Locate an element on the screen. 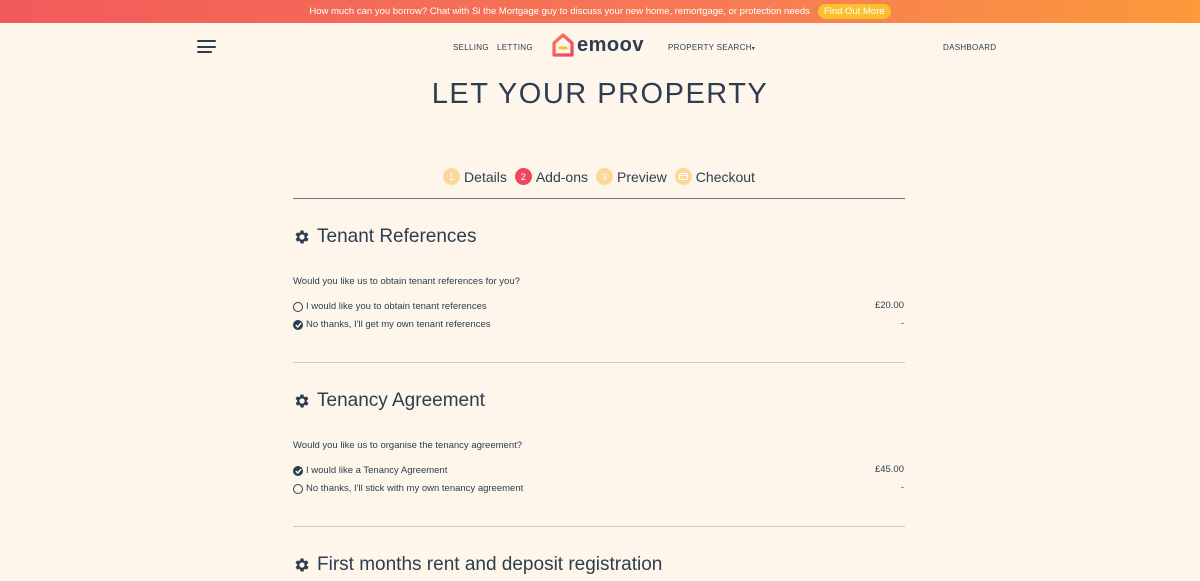 This screenshot has width=1200, height=581. step-preview: 3 Preview is located at coordinates (631, 176).